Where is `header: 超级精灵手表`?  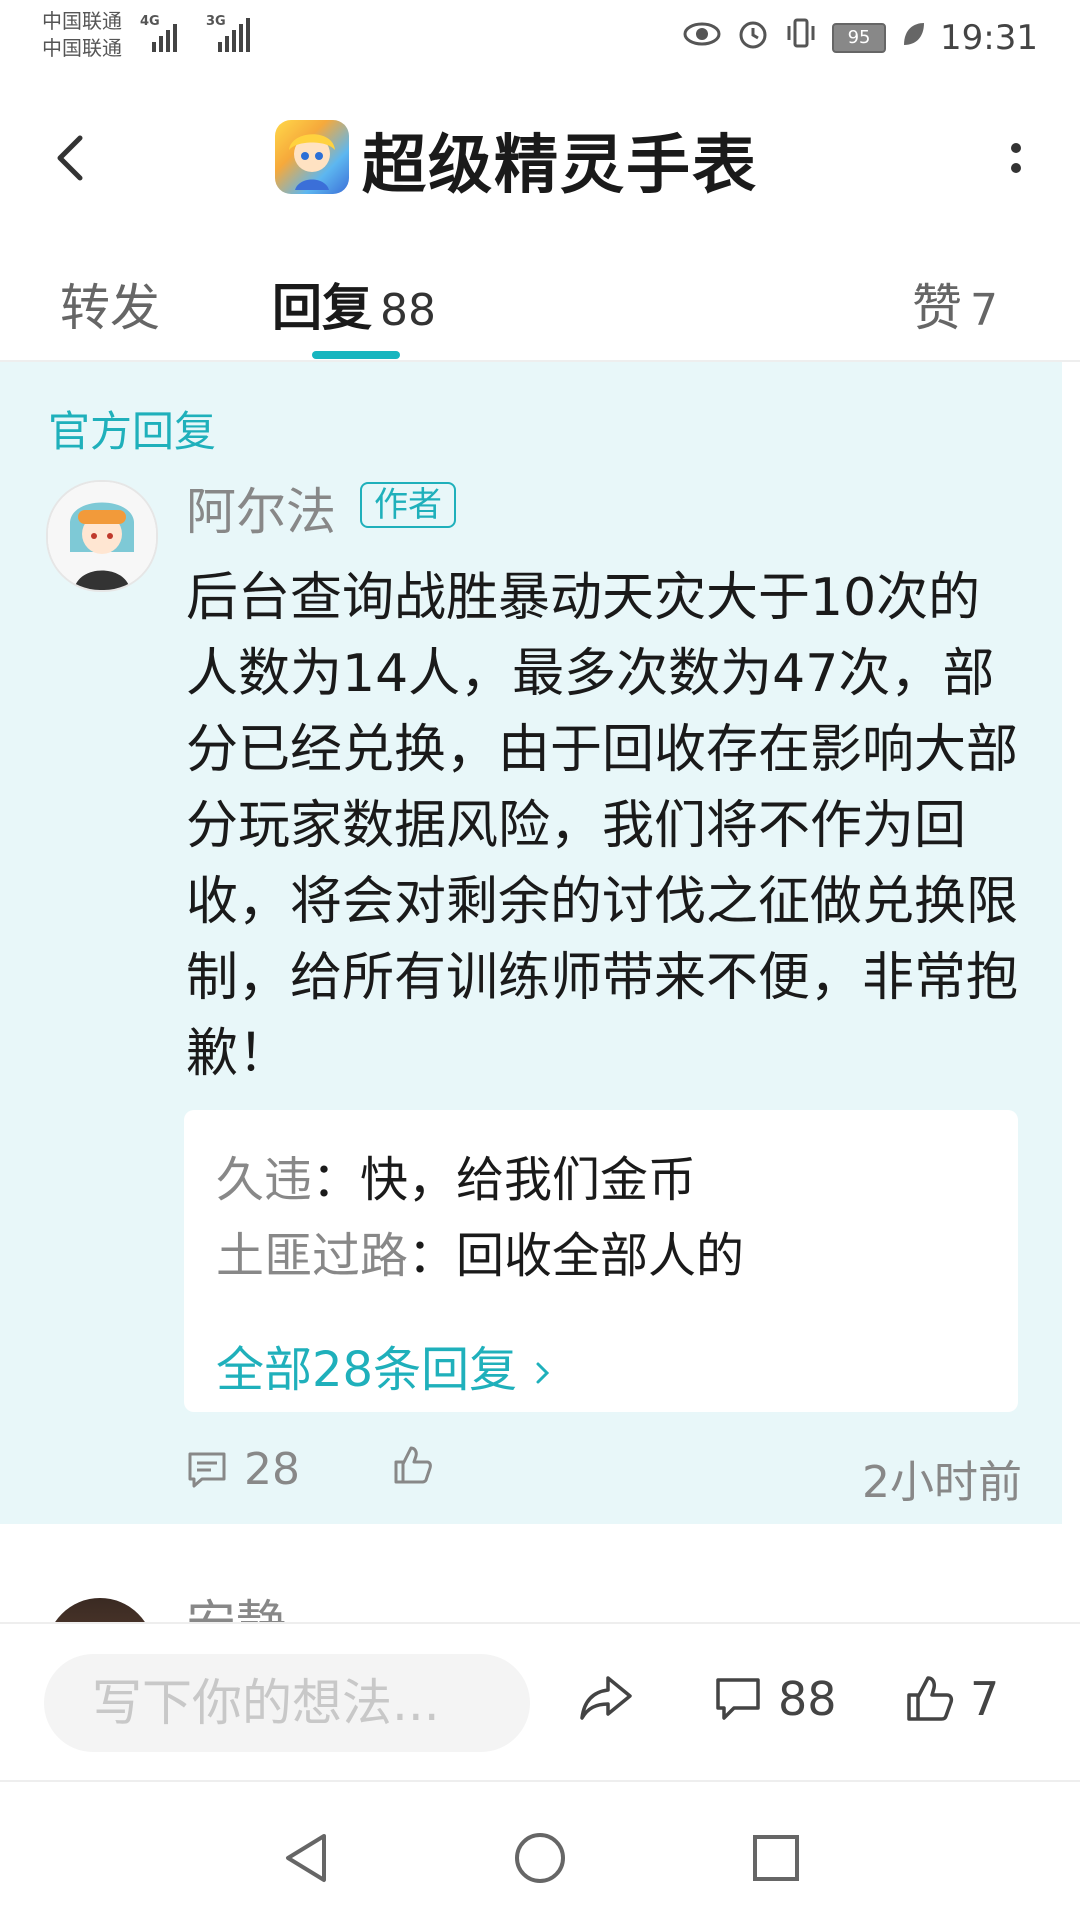 header: 超级精灵手表 is located at coordinates (540, 158).